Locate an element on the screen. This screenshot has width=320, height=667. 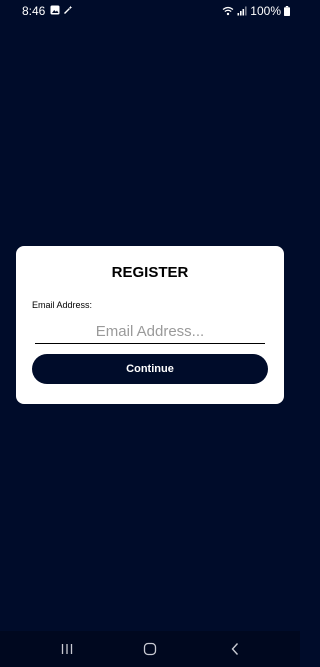
email-field is located at coordinates (150, 332).